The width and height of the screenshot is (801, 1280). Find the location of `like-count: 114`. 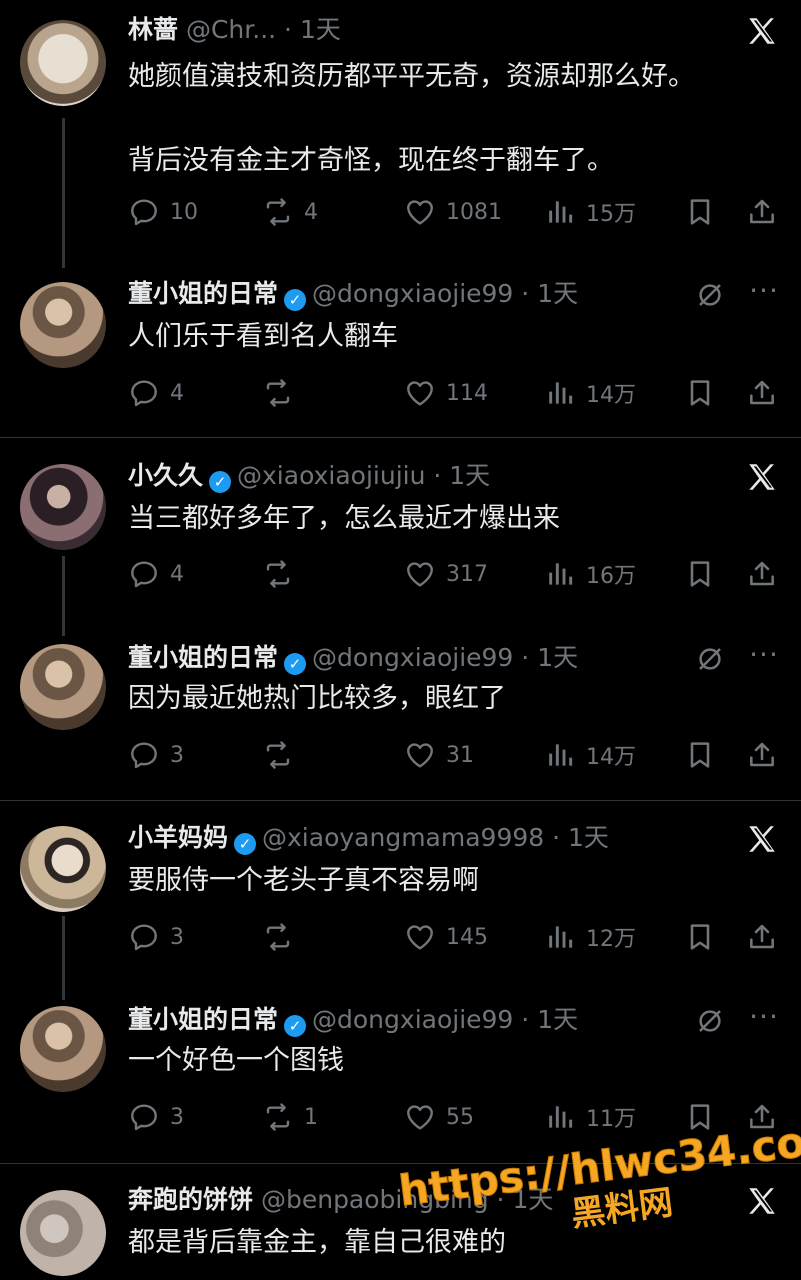

like-count: 114 is located at coordinates (467, 393).